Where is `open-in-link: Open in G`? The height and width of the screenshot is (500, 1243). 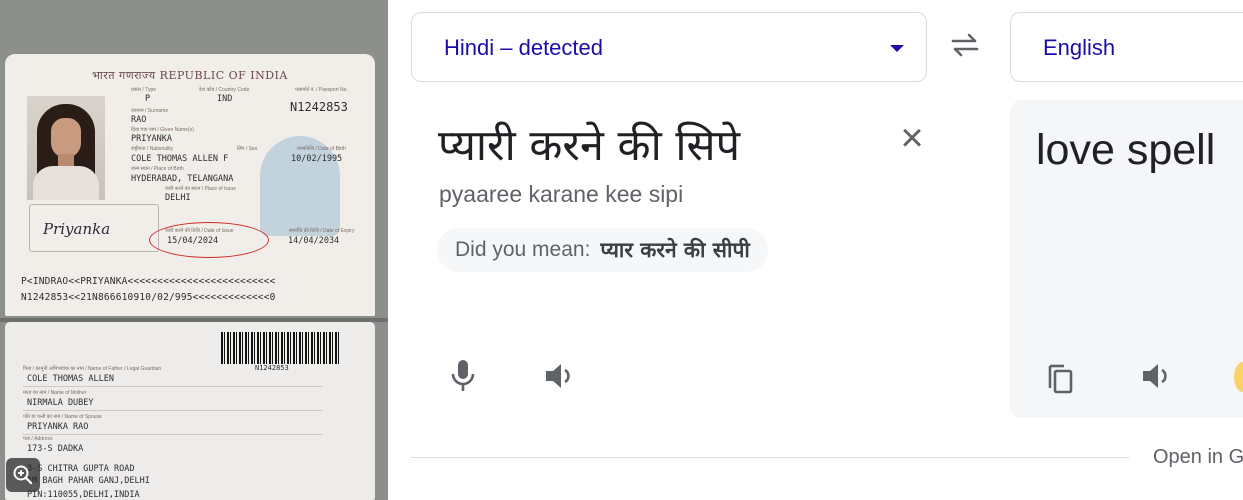
open-in-link: Open in G is located at coordinates (1198, 457).